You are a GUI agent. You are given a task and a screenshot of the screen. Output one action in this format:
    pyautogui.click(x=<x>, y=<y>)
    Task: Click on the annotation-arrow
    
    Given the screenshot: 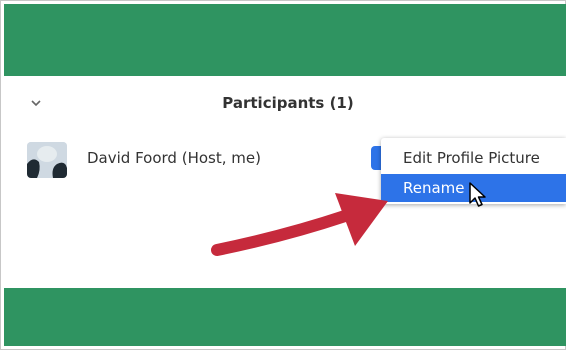 What is the action you would take?
    pyautogui.click(x=299, y=224)
    